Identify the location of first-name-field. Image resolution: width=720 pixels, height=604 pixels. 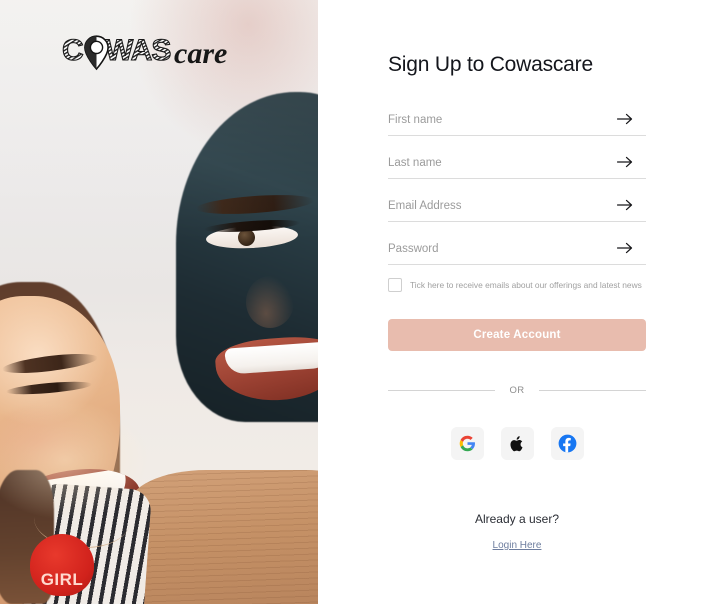
(517, 123).